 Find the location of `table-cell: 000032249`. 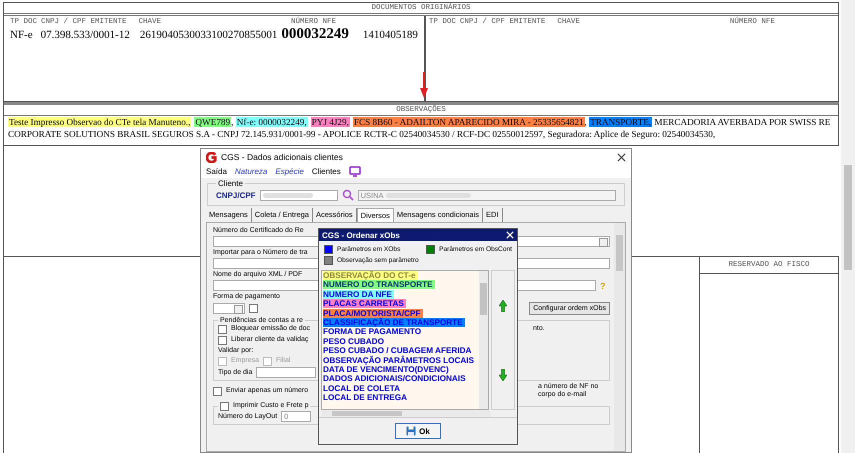

table-cell: 000032249 is located at coordinates (315, 34).